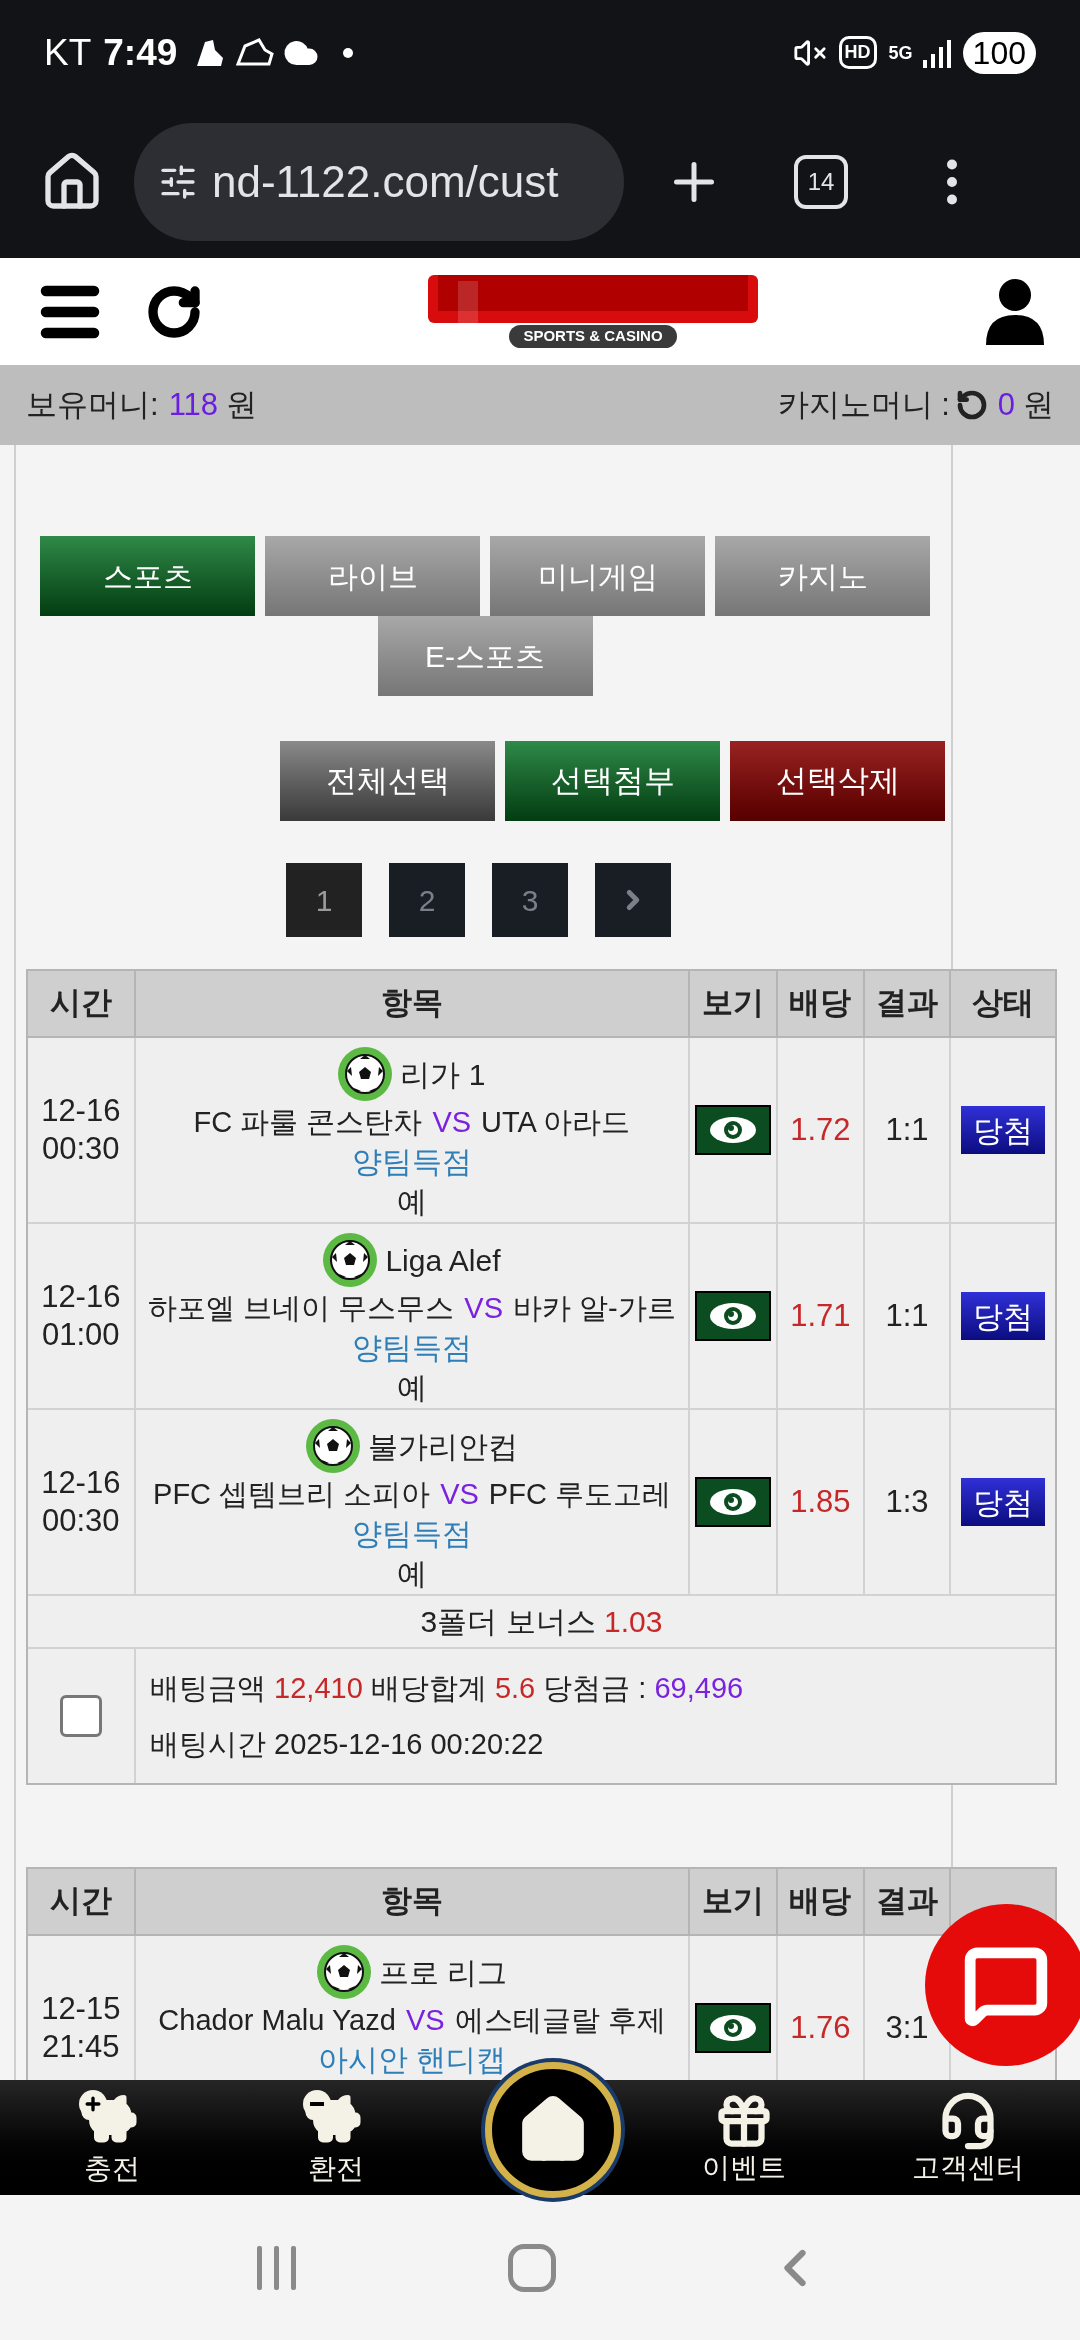 Image resolution: width=1080 pixels, height=2340 pixels. I want to click on casino-money-unit: 원, so click(1038, 404).